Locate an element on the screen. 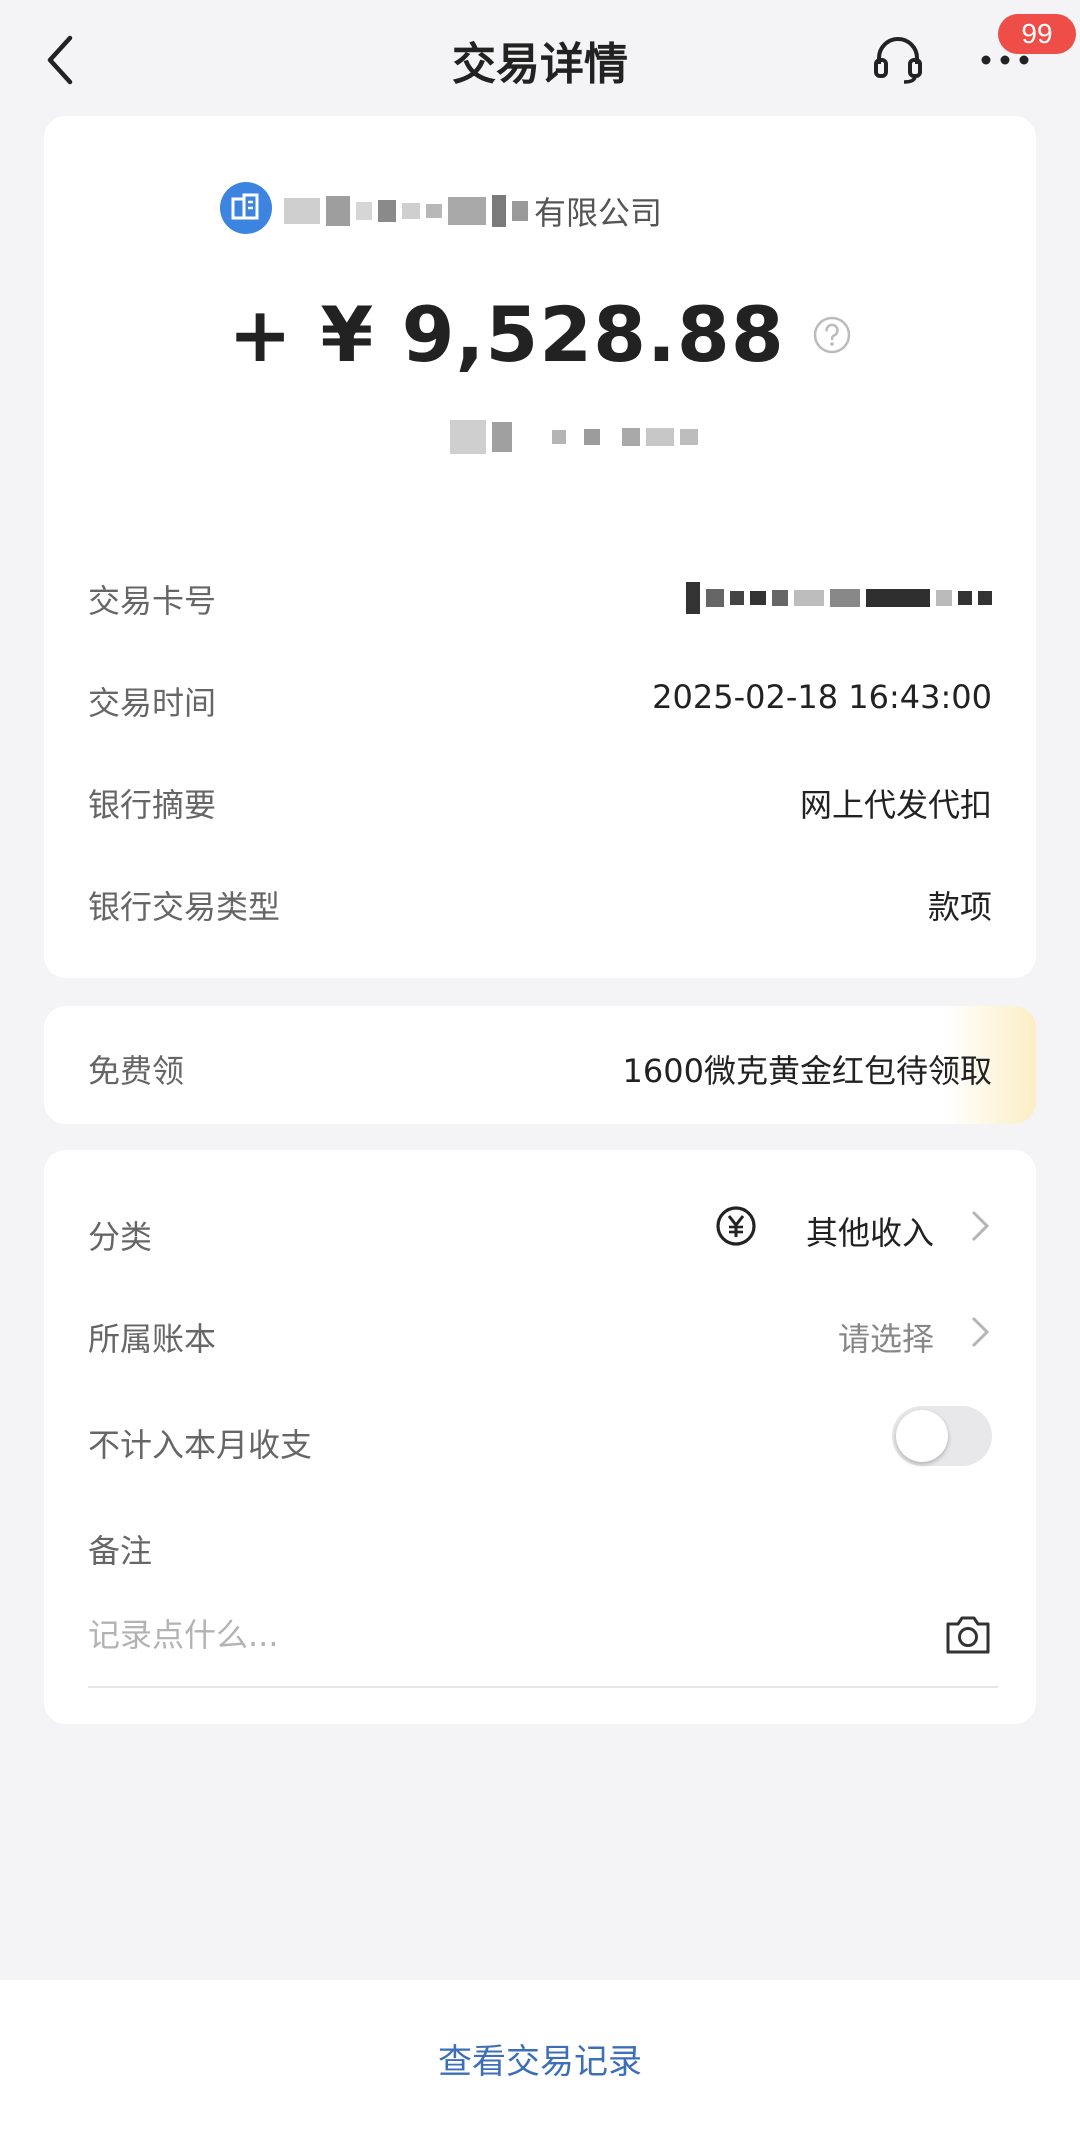  detail-label: 银行交易类型 is located at coordinates (184, 907).